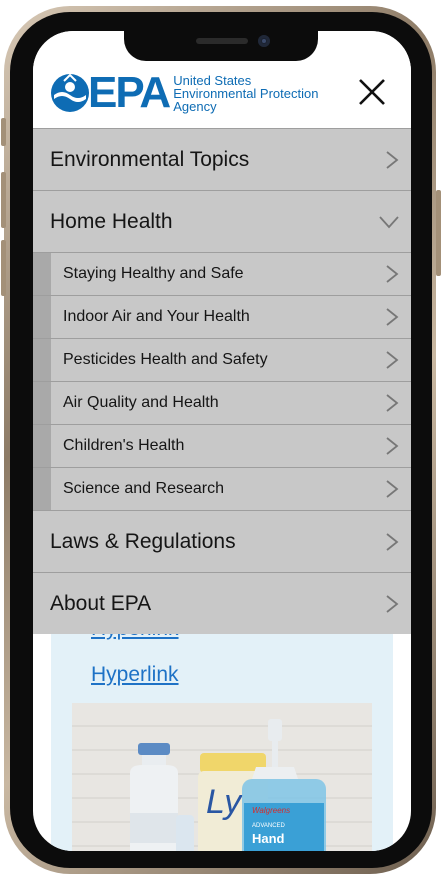  I want to click on submenu-item-indoor-air: Indoor Air and Your Health, so click(222, 316).